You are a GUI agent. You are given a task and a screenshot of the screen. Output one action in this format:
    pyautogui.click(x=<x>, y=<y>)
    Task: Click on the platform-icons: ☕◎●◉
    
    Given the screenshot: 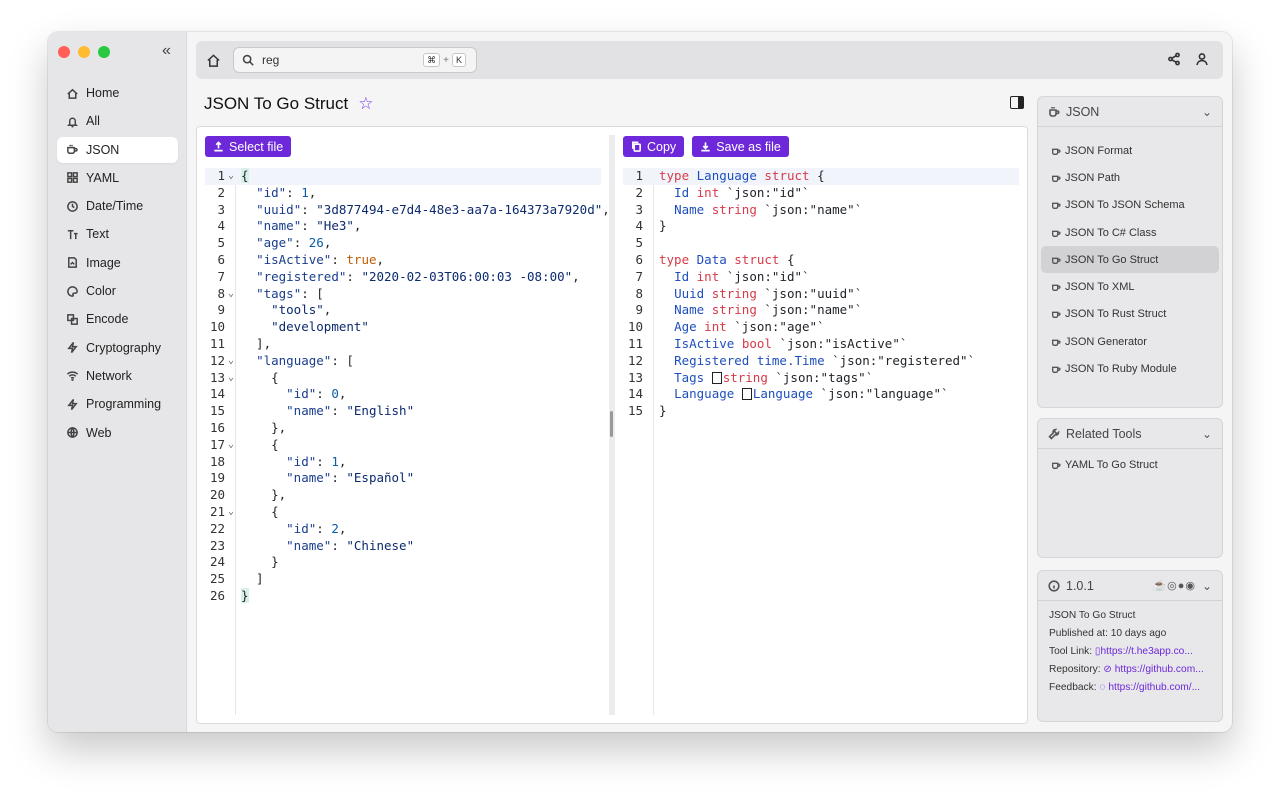 What is the action you would take?
    pyautogui.click(x=1174, y=586)
    